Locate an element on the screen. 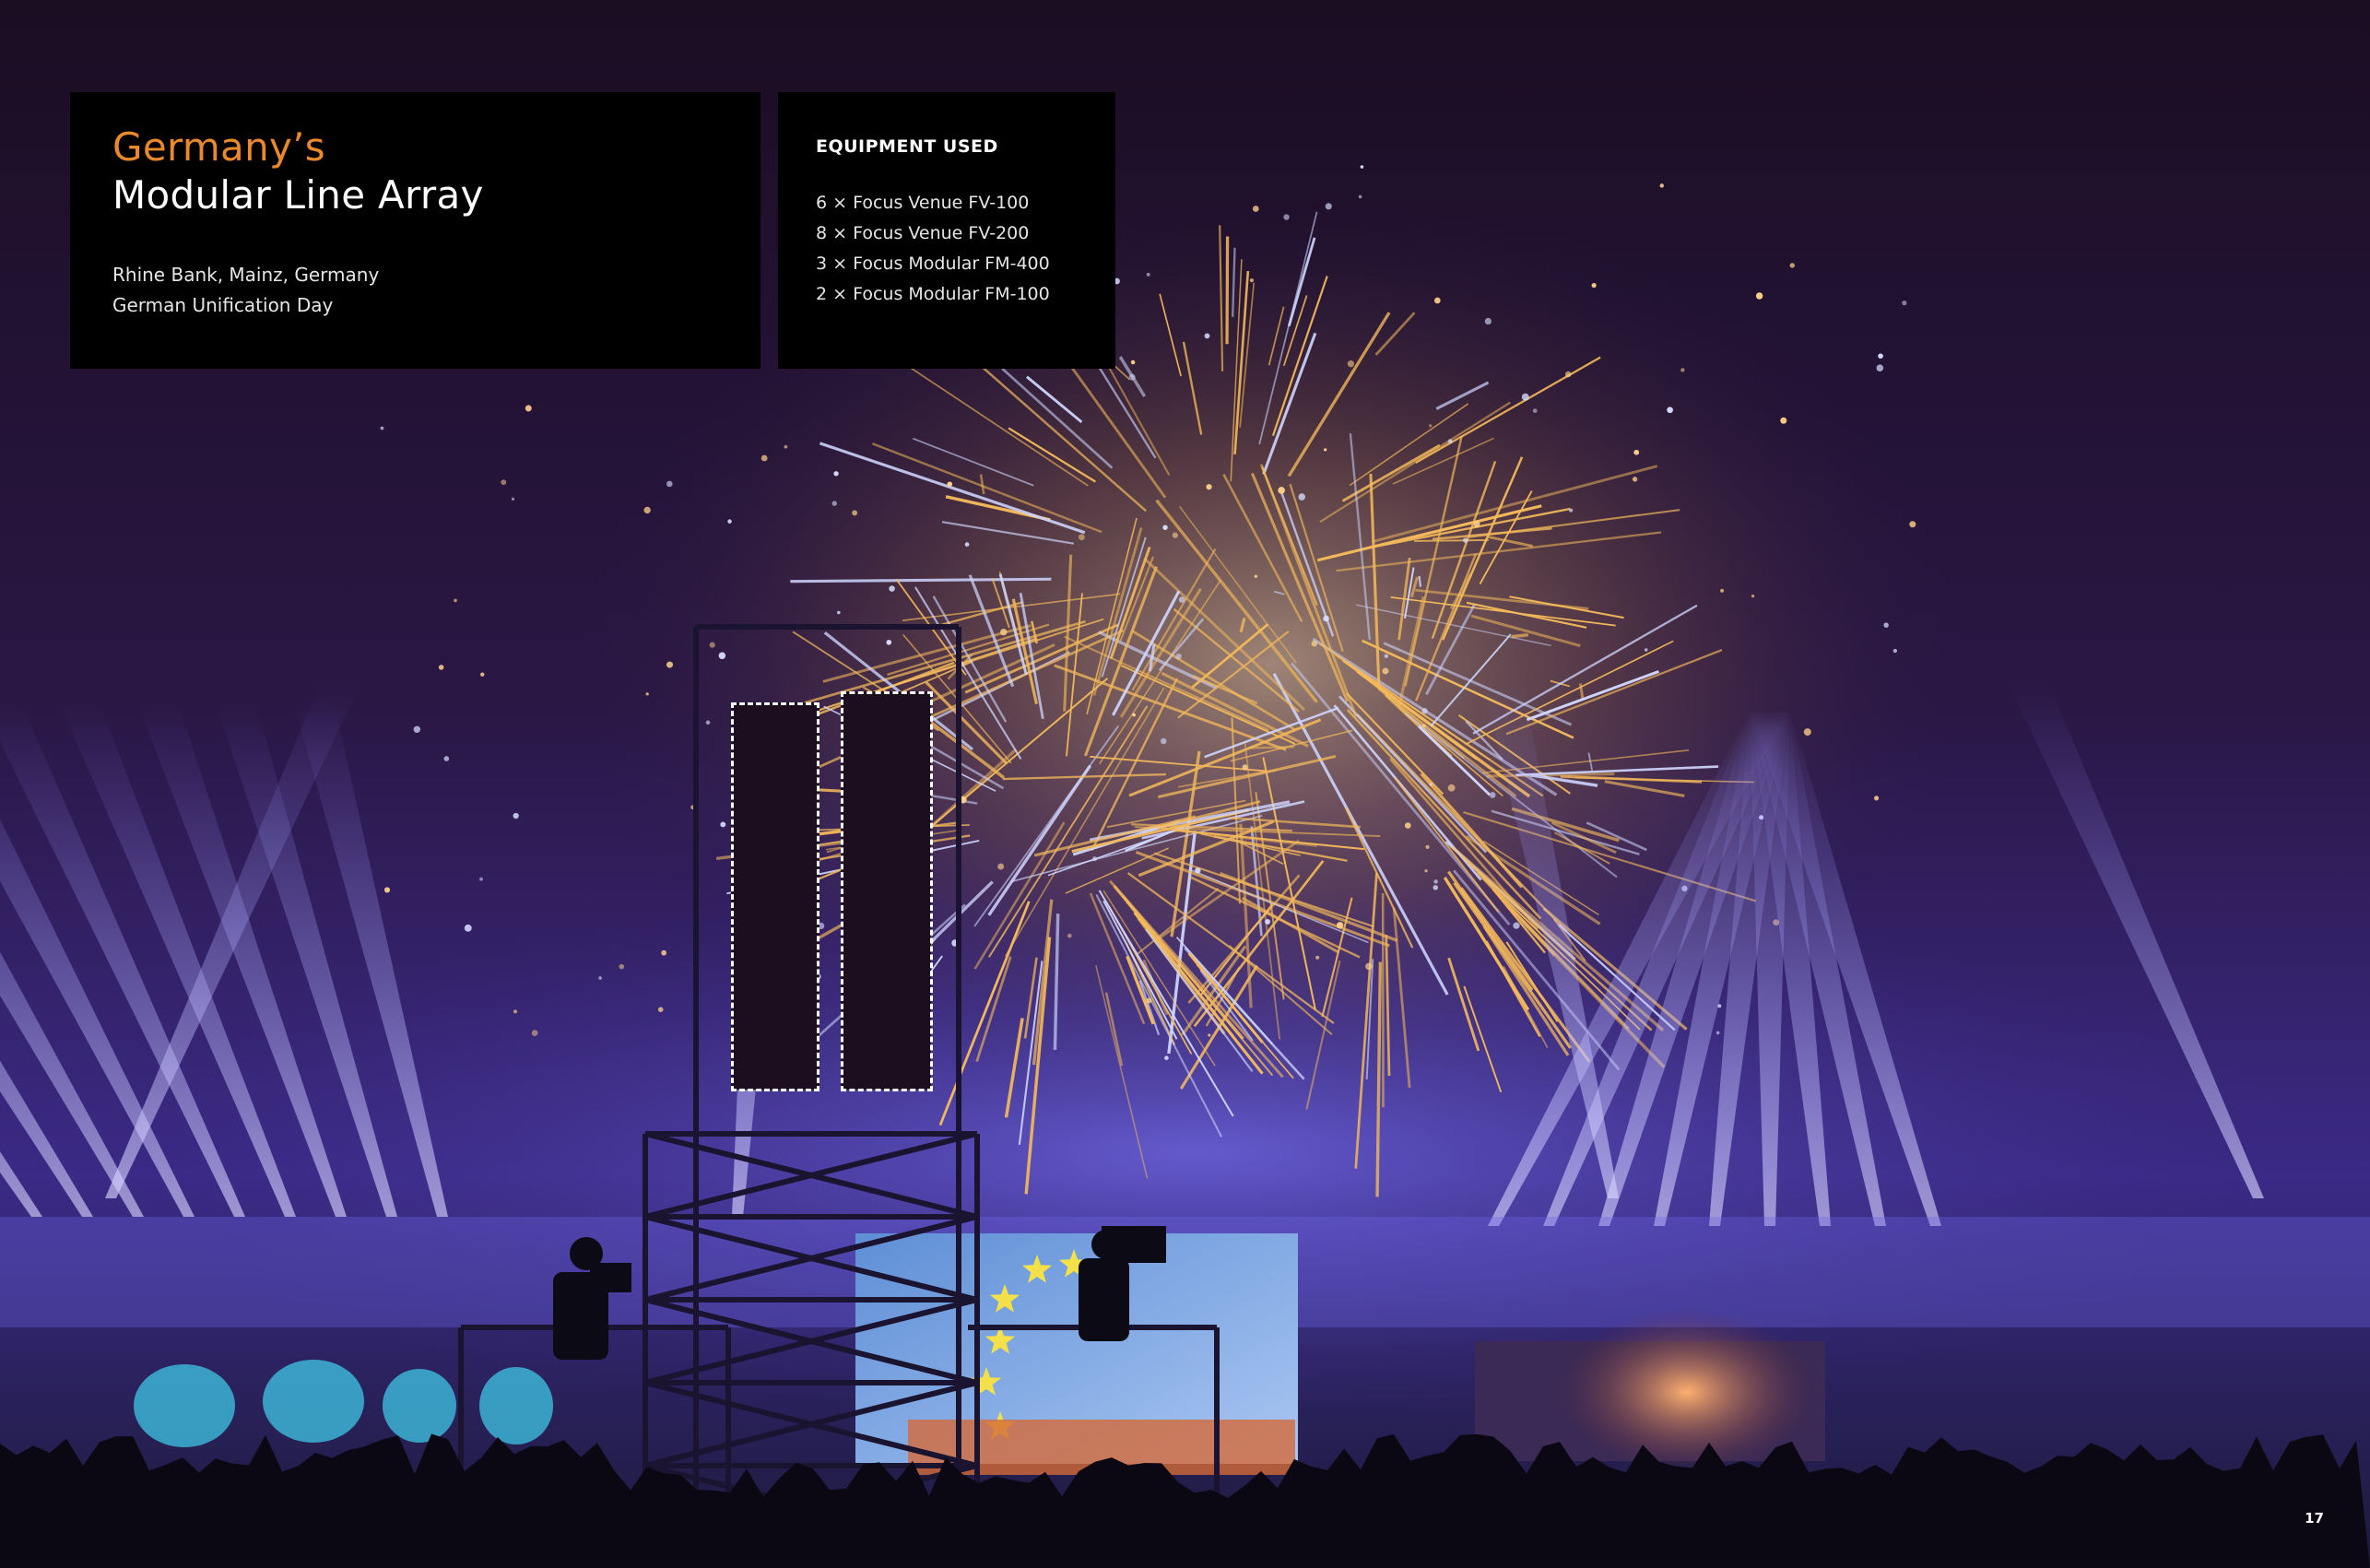 The height and width of the screenshot is (1568, 2370). line-array-outline-right is located at coordinates (887, 891).